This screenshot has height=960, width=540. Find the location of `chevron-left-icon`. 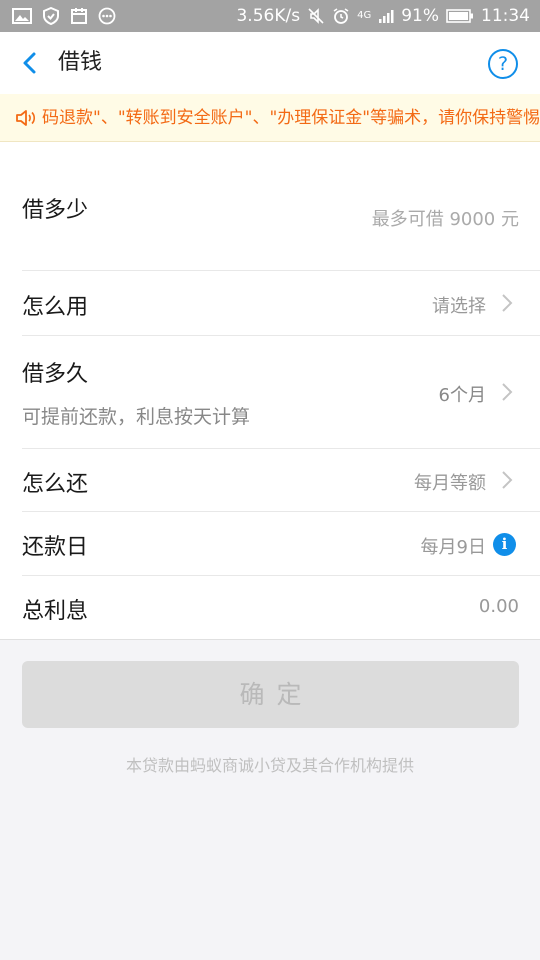

chevron-left-icon is located at coordinates (30, 63).